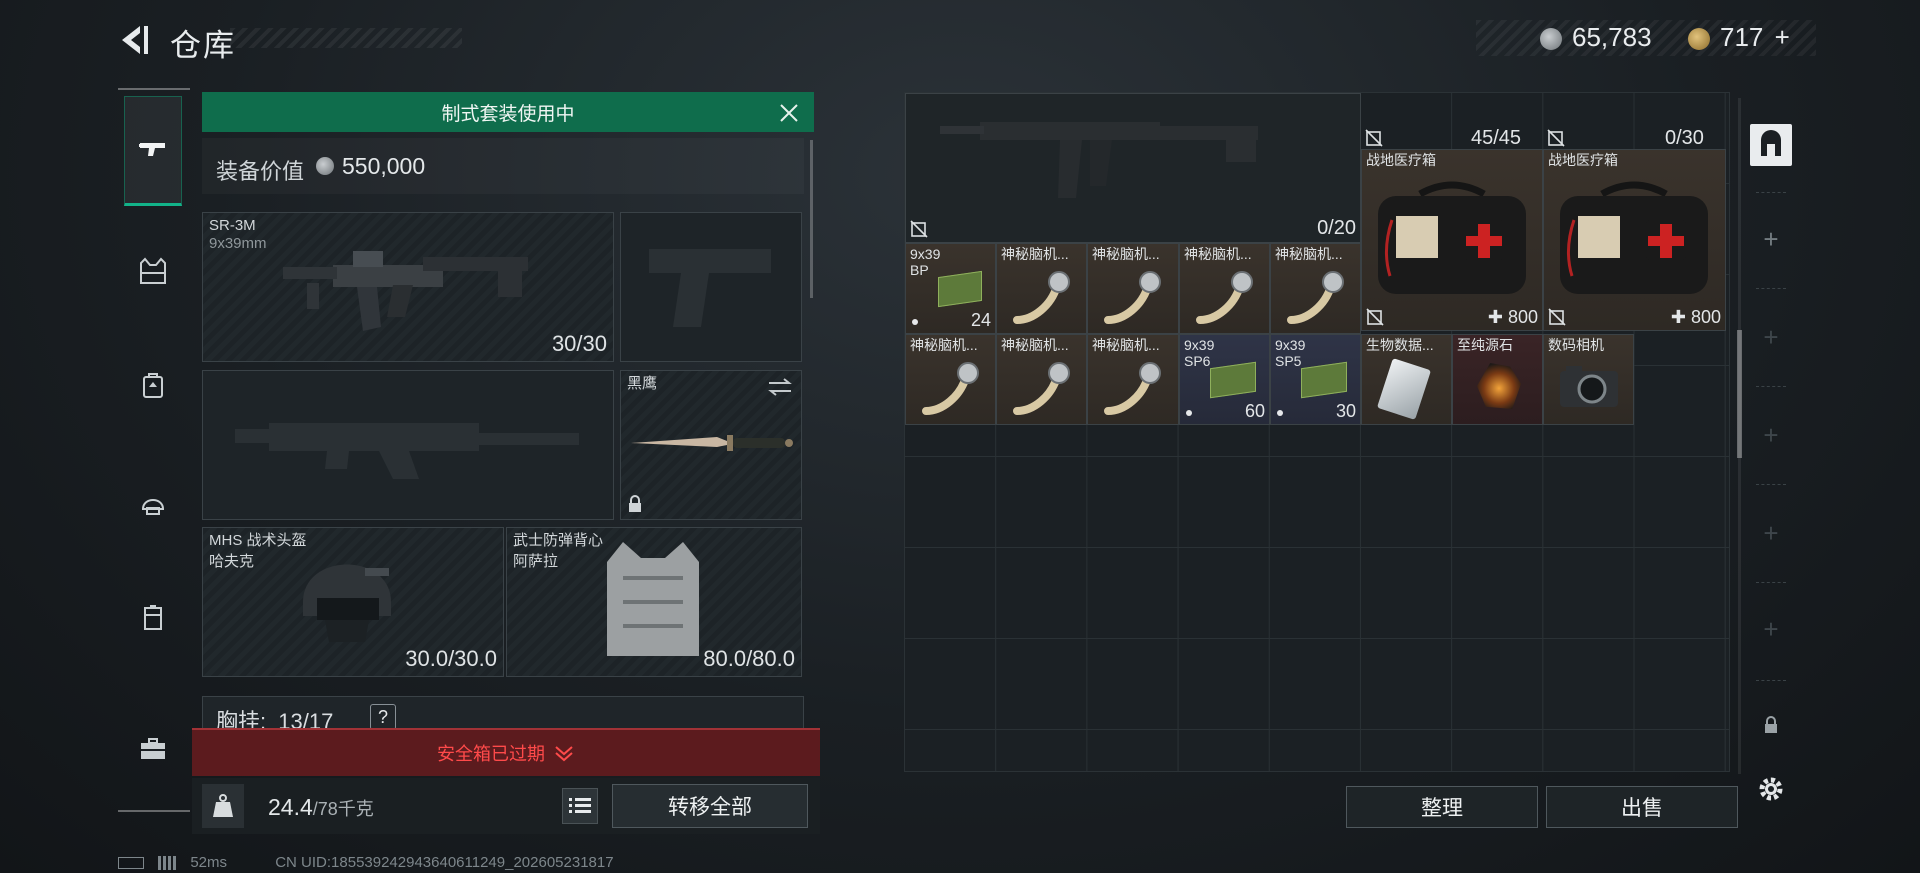 This screenshot has height=873, width=1920. I want to click on pistol-placeholder-icon, so click(710, 288).